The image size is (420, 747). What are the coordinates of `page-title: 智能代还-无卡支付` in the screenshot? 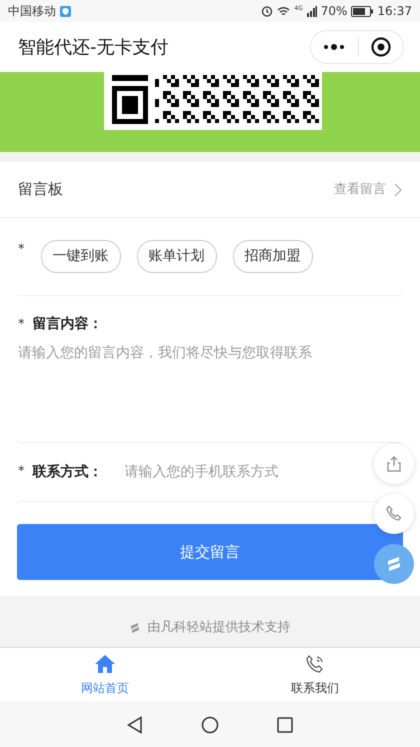 It's located at (93, 48).